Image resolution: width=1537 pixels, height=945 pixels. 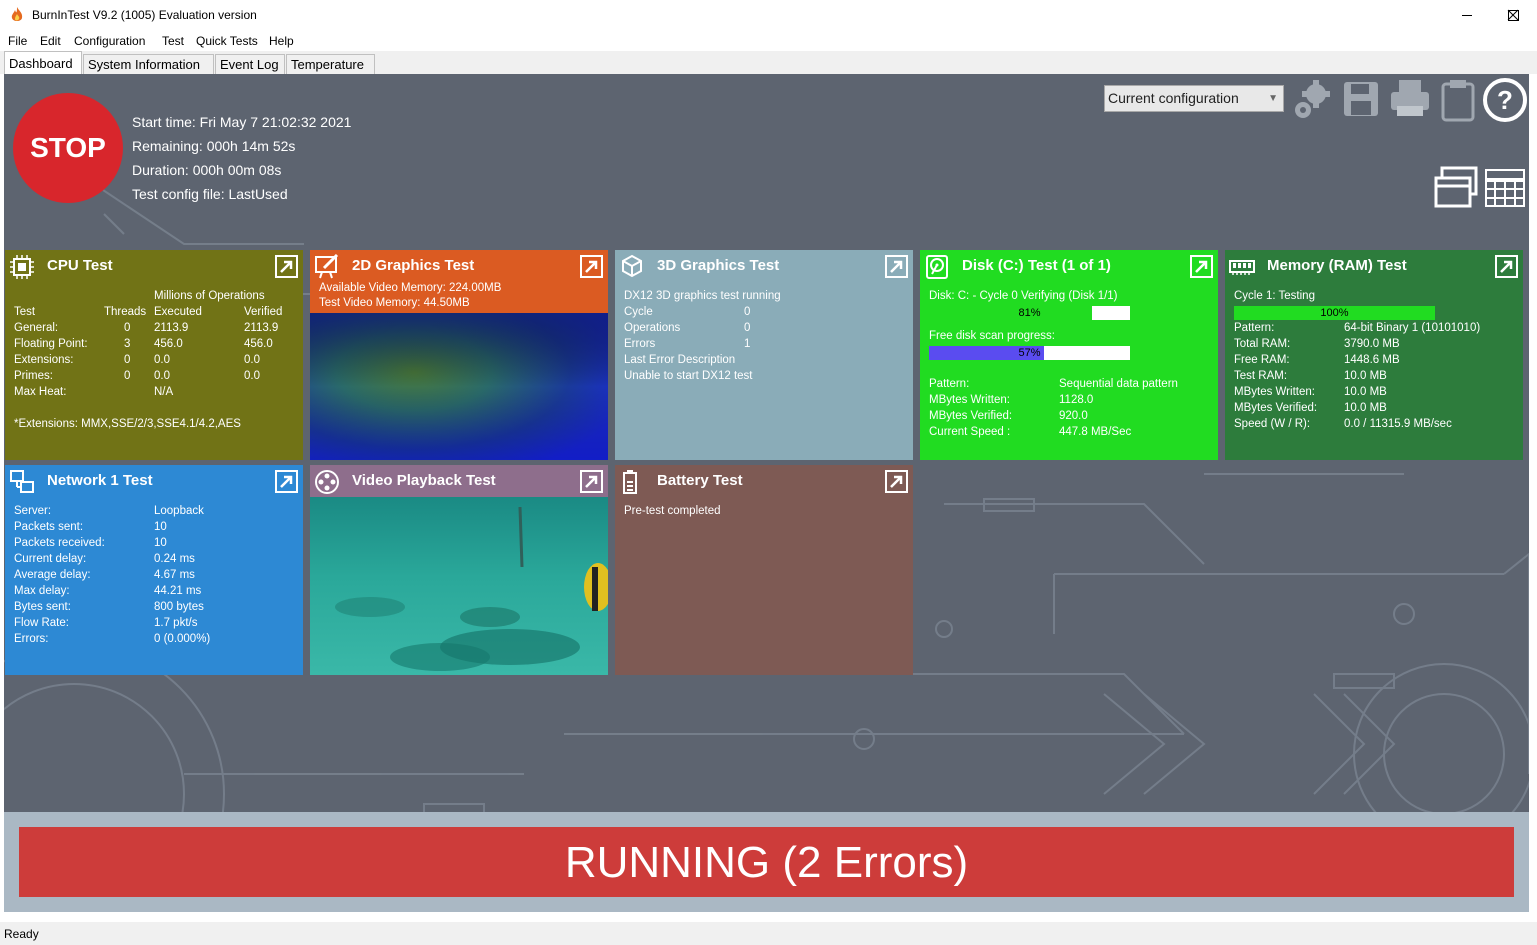 I want to click on grid-view-icon, so click(x=1505, y=188).